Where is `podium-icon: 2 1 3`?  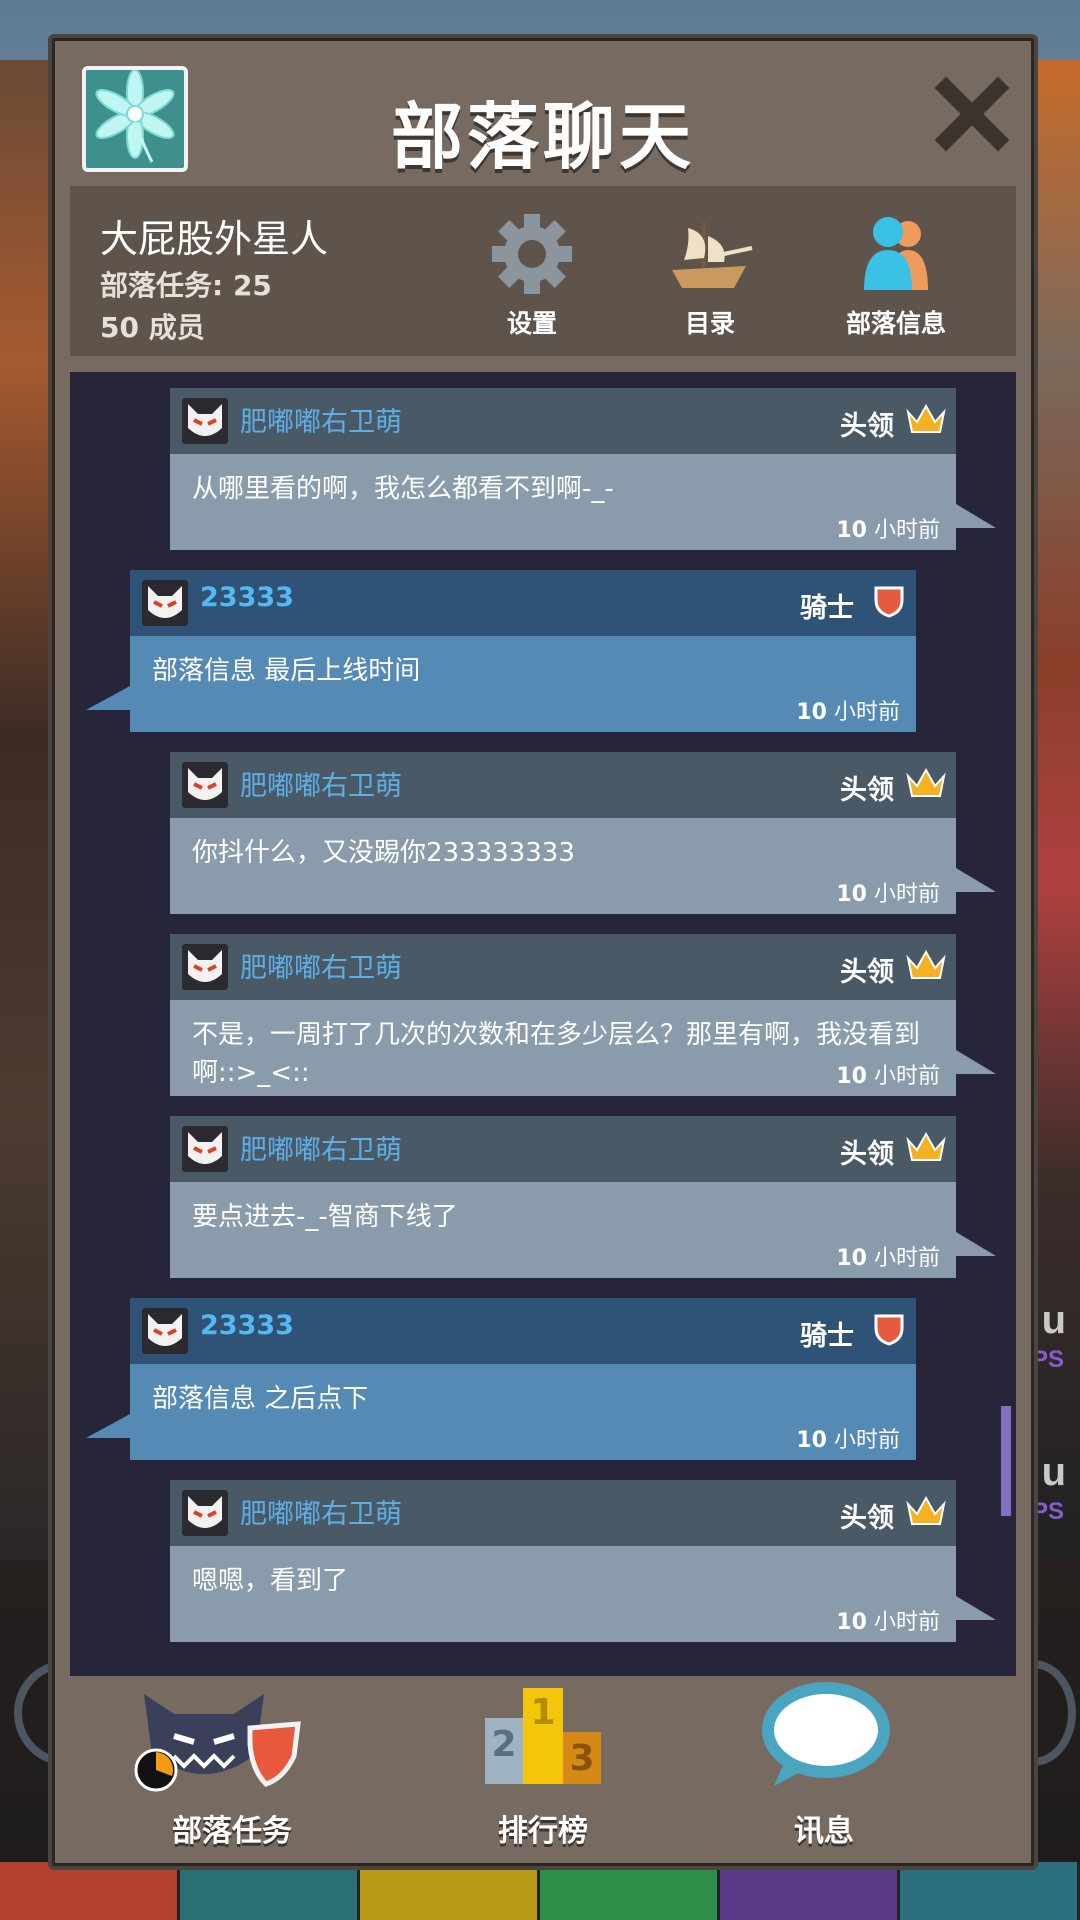
podium-icon: 2 1 3 is located at coordinates (543, 1736).